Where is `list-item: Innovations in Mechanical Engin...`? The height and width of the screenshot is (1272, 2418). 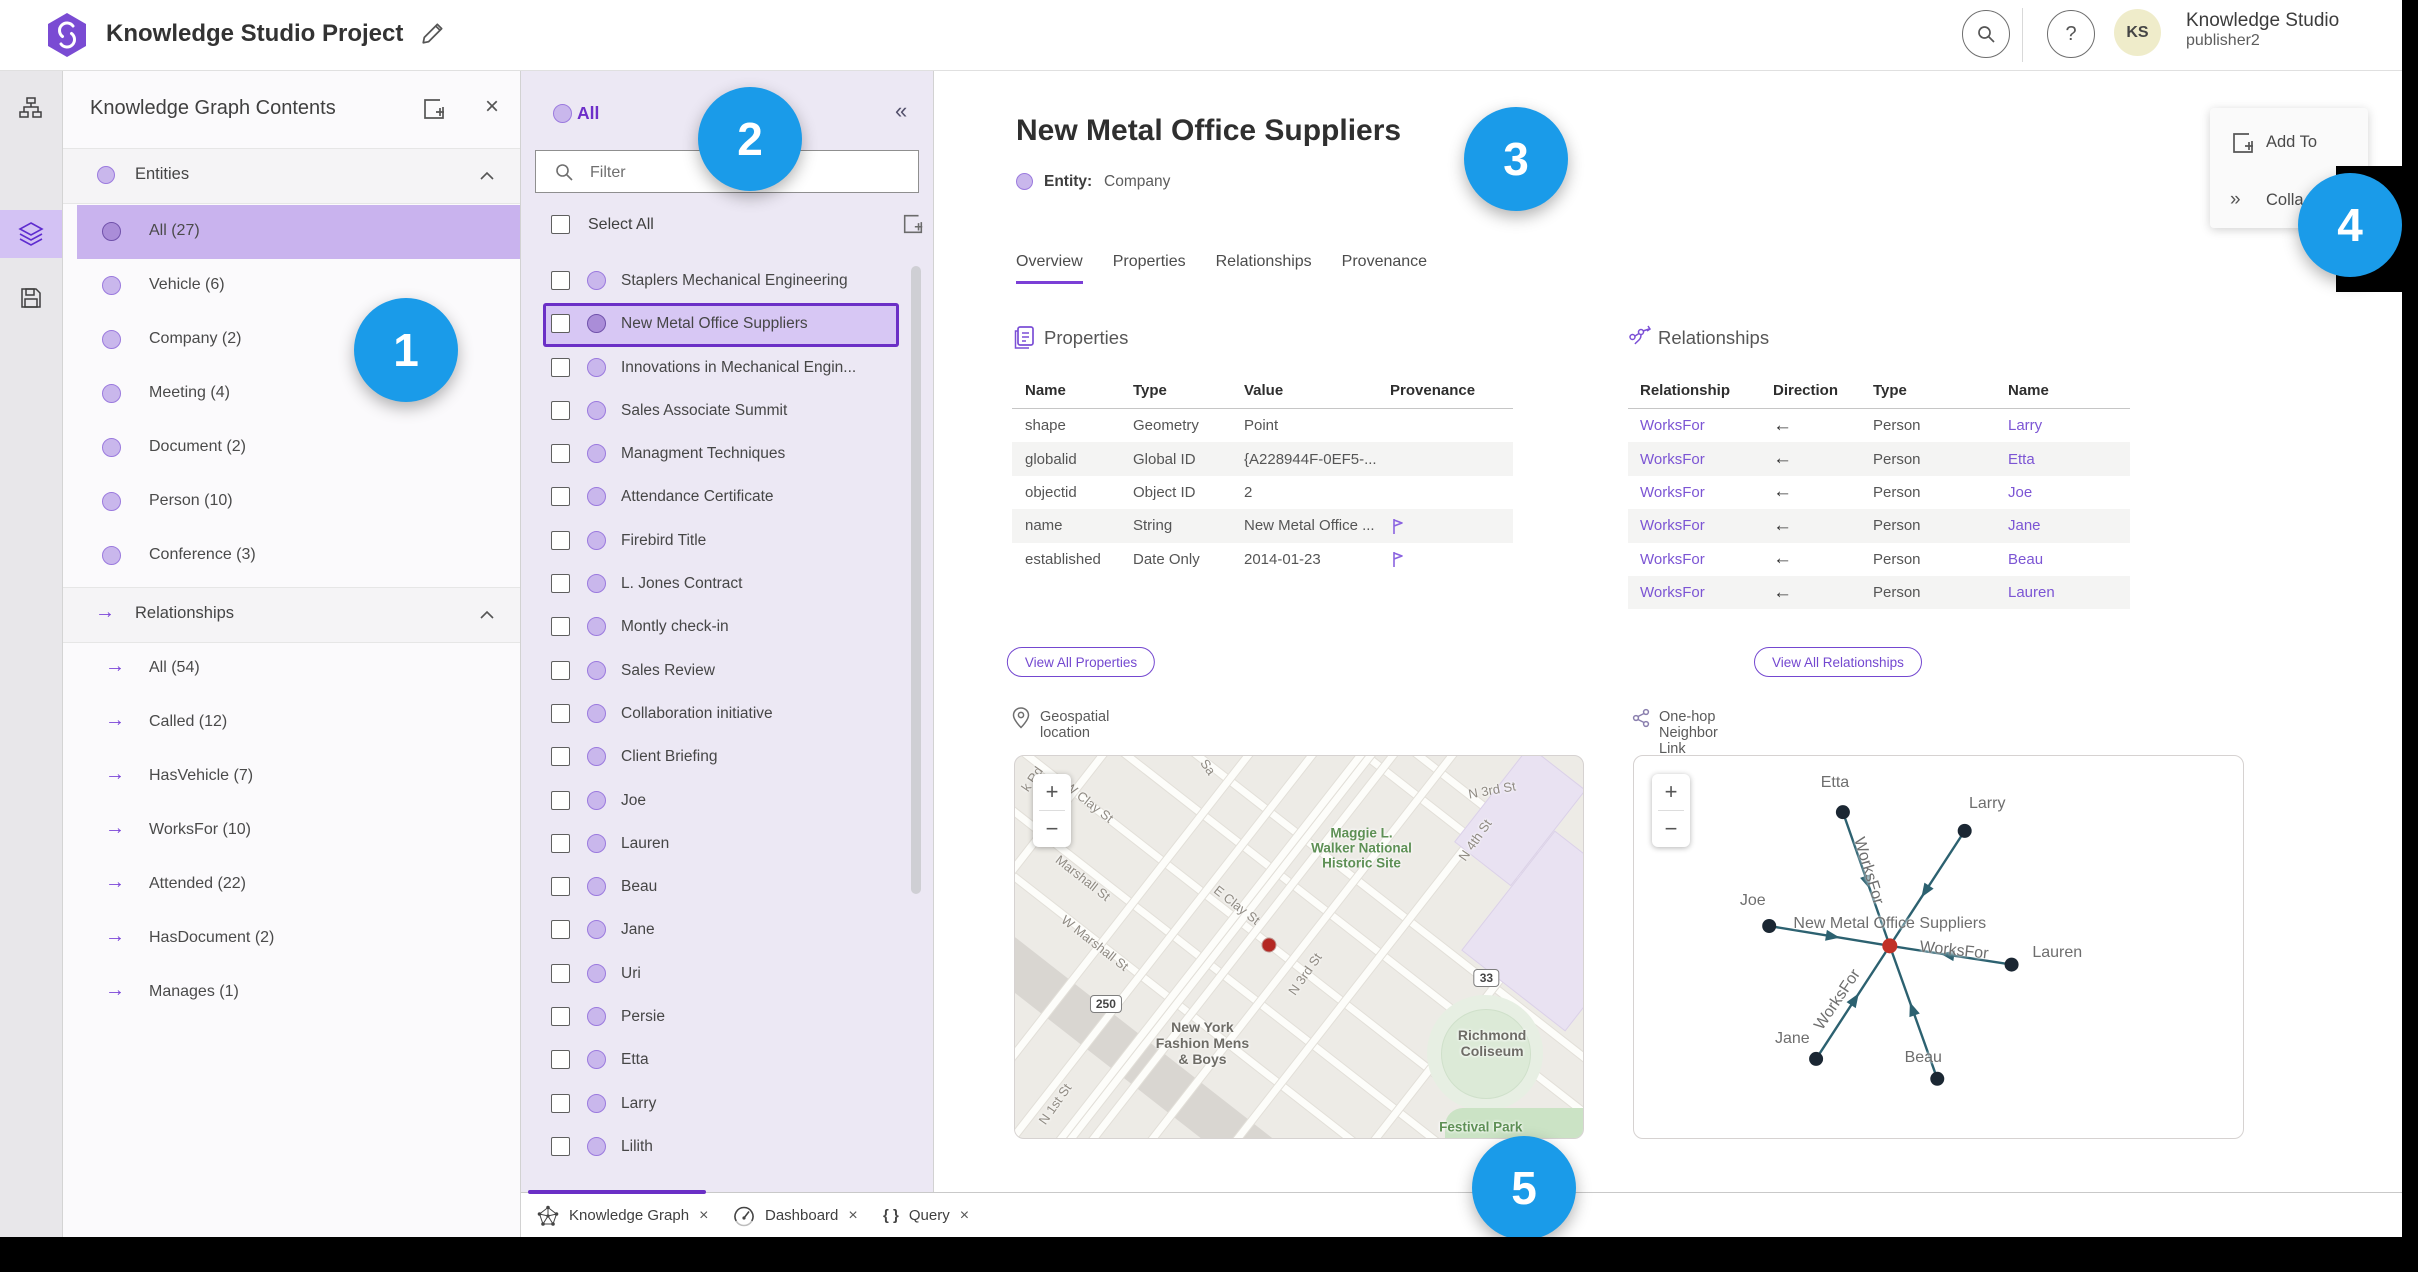
list-item: Innovations in Mechanical Engin... is located at coordinates (721, 368).